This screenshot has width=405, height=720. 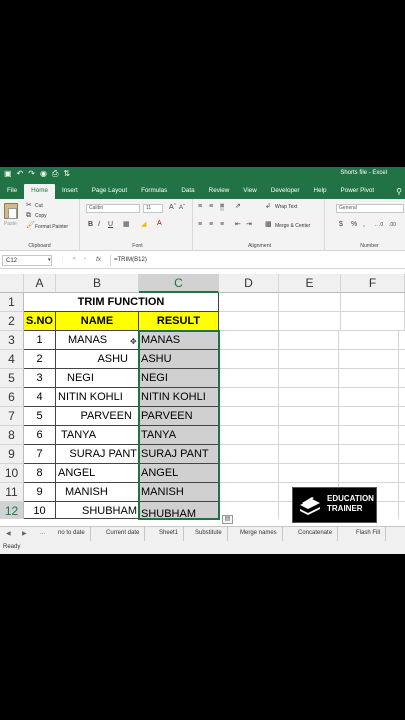 I want to click on header-name: NAME, so click(x=97, y=321).